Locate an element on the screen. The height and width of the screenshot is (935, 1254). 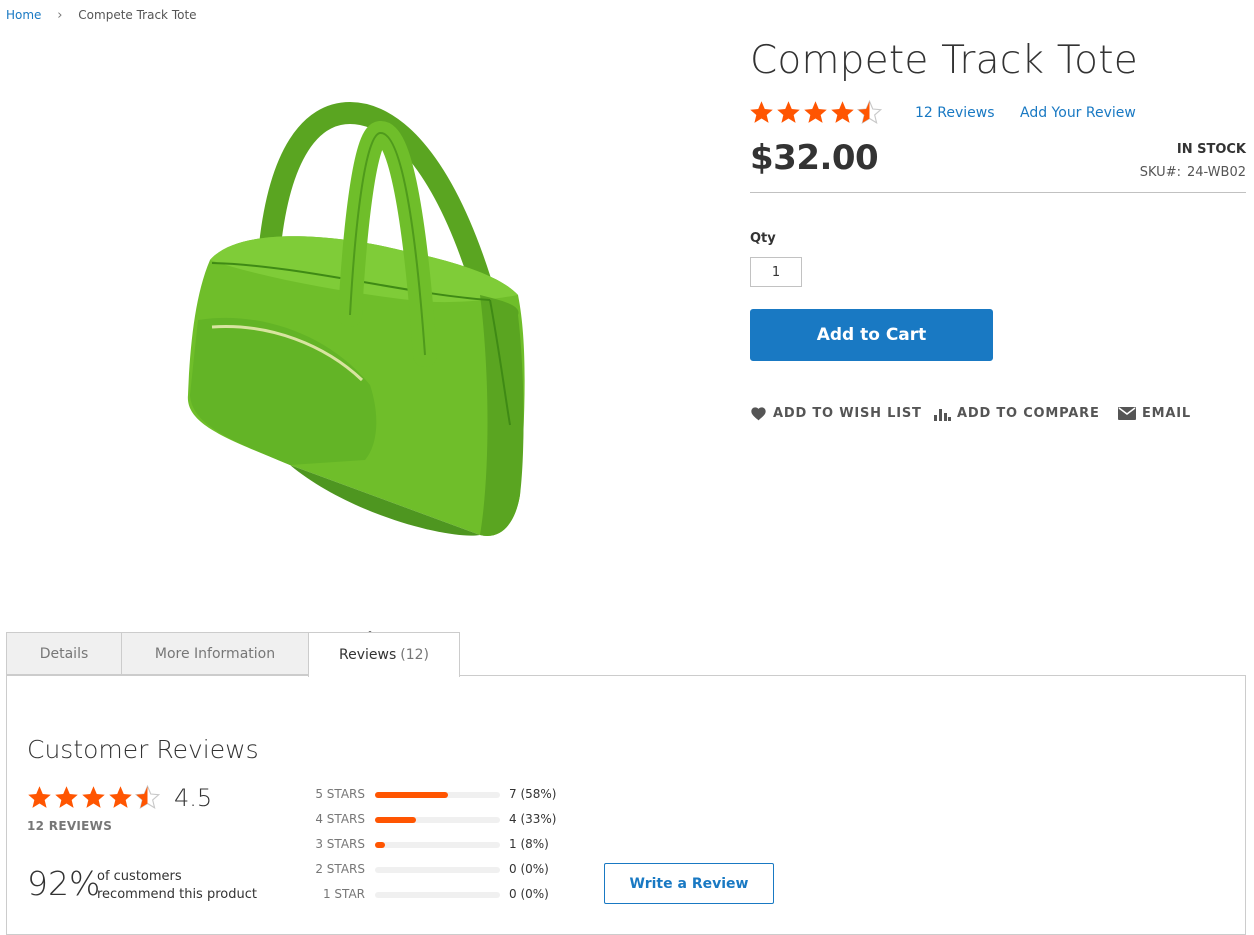
histogram-count: 7 (58%) is located at coordinates (533, 794).